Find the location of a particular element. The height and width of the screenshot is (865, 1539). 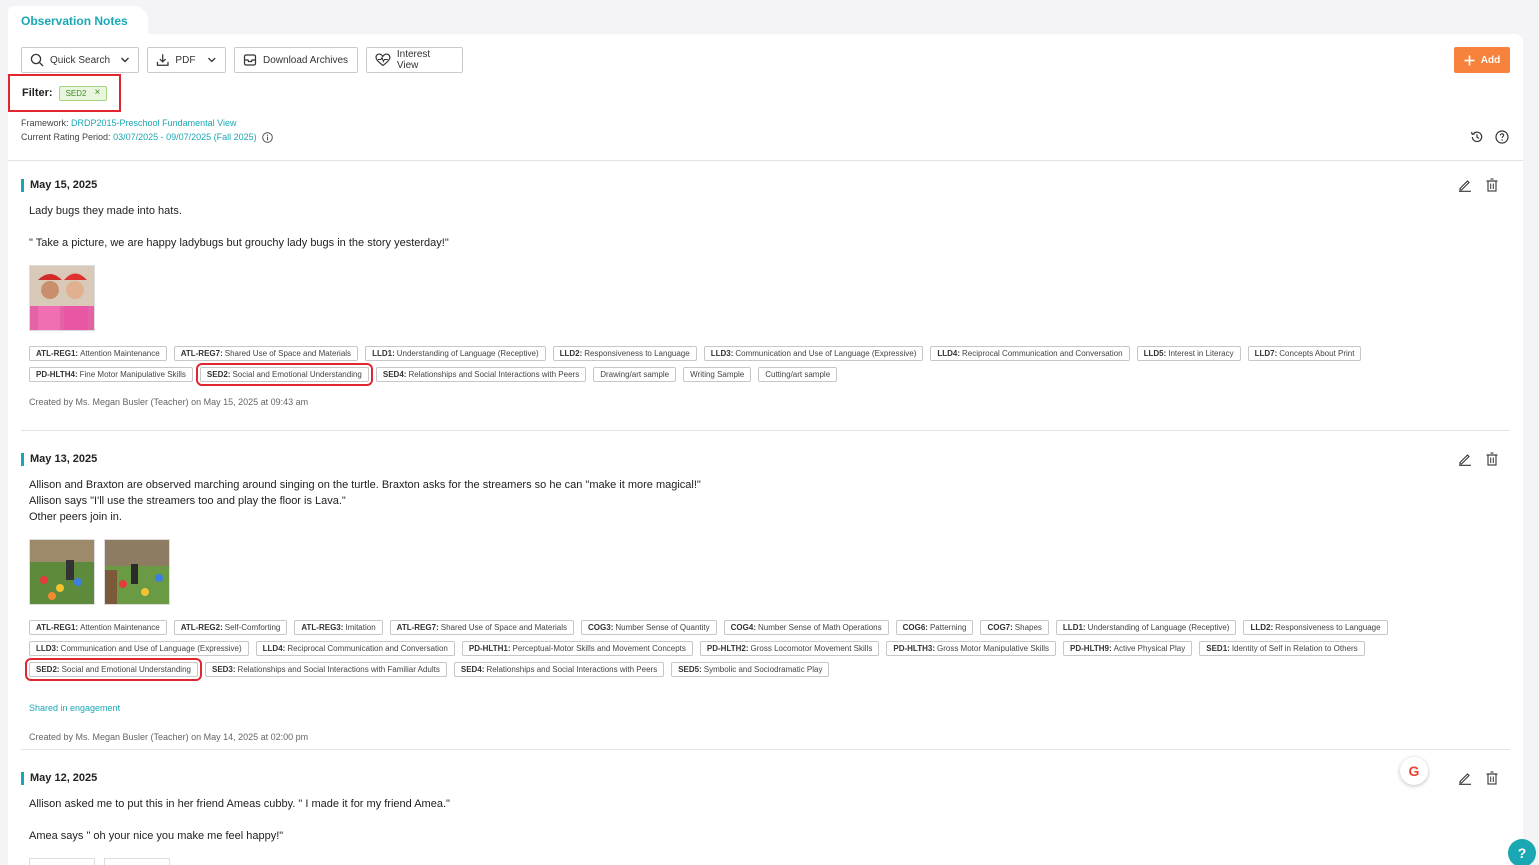

standard-tag-code: LLD1: is located at coordinates (383, 353).